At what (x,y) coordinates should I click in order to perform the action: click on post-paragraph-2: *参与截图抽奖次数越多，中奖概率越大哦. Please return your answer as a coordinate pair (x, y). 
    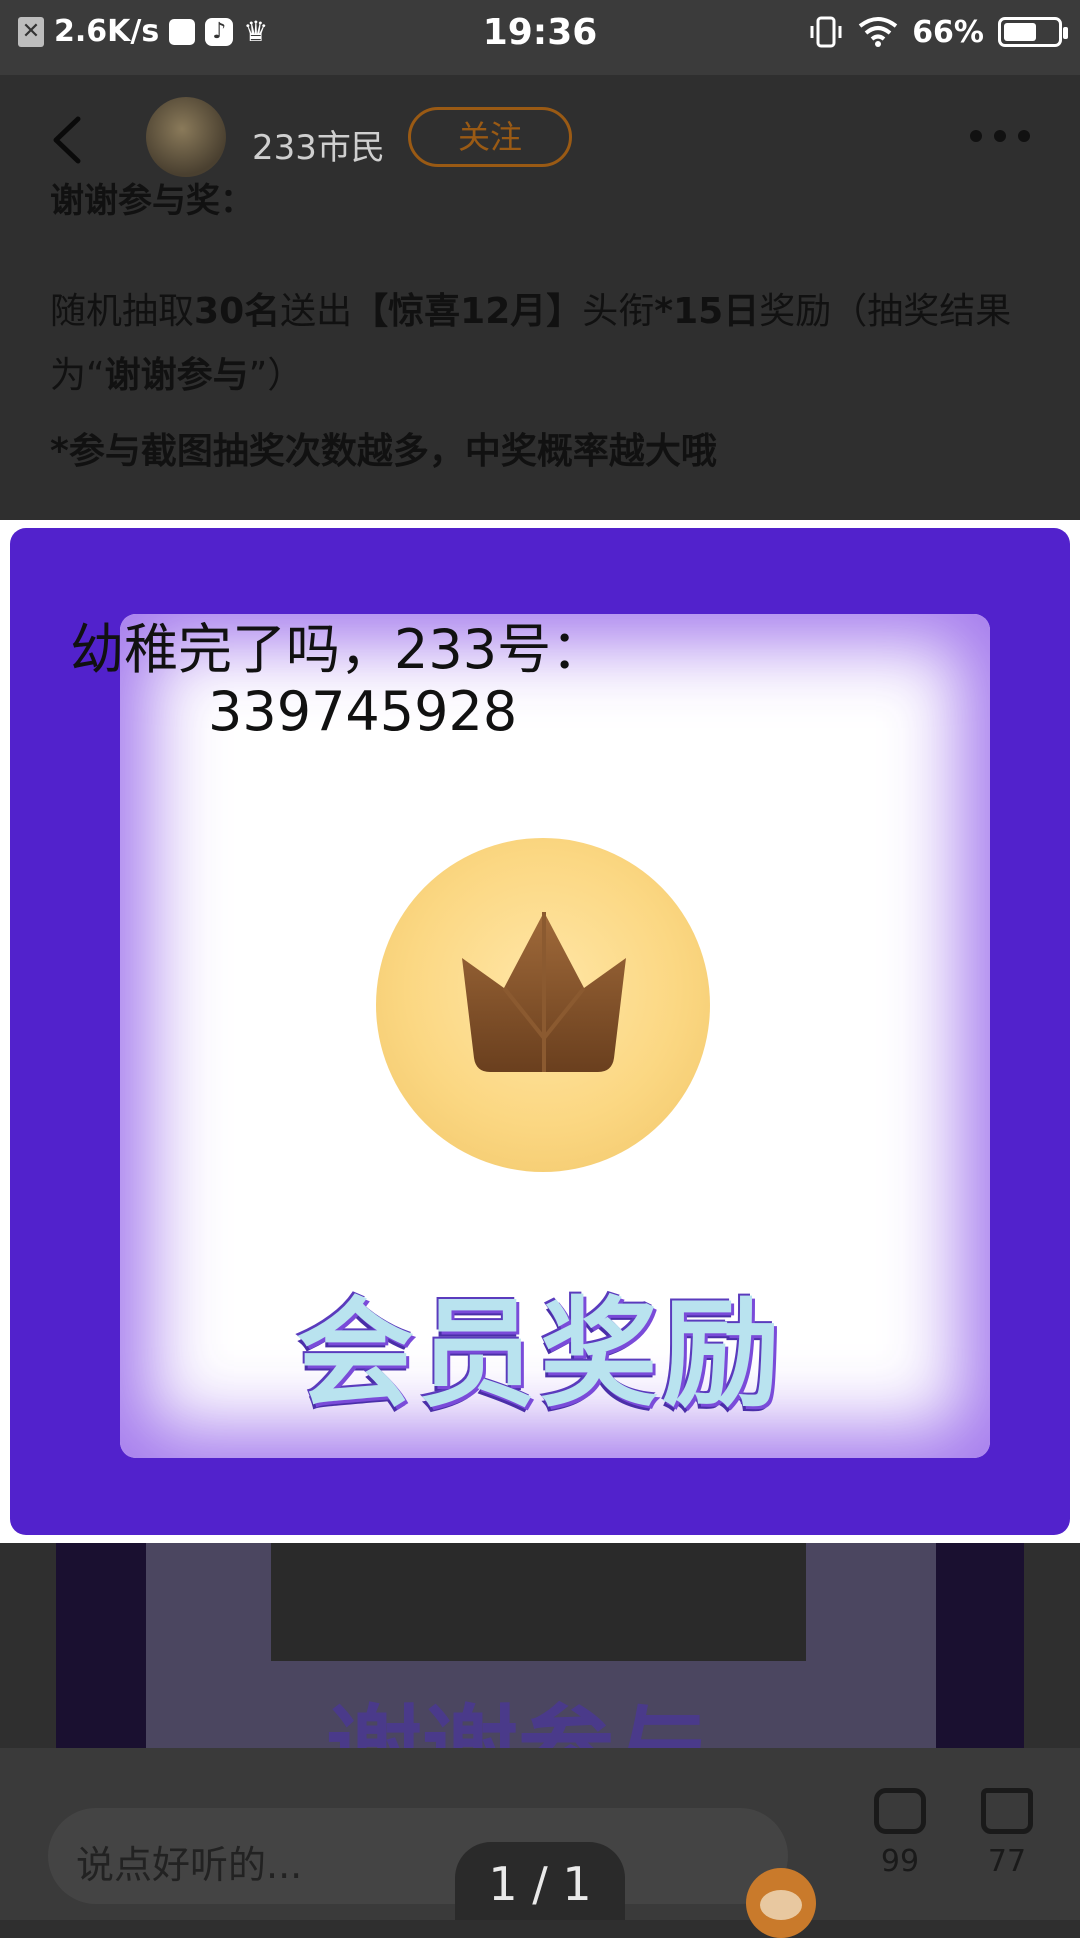
    Looking at the image, I should click on (383, 451).